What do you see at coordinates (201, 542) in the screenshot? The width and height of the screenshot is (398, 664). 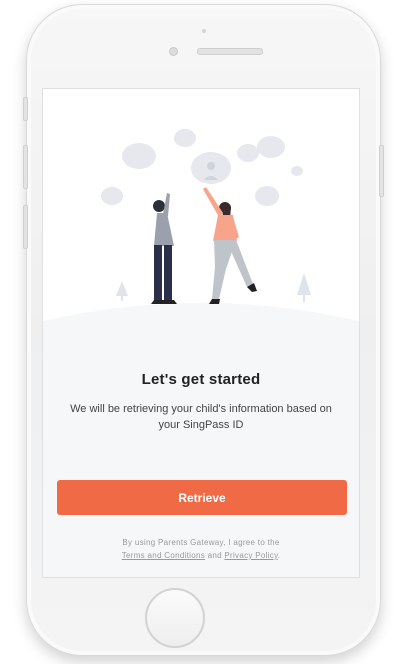 I see `terms-prefix: By using Parents Gateway, I agree to the` at bounding box center [201, 542].